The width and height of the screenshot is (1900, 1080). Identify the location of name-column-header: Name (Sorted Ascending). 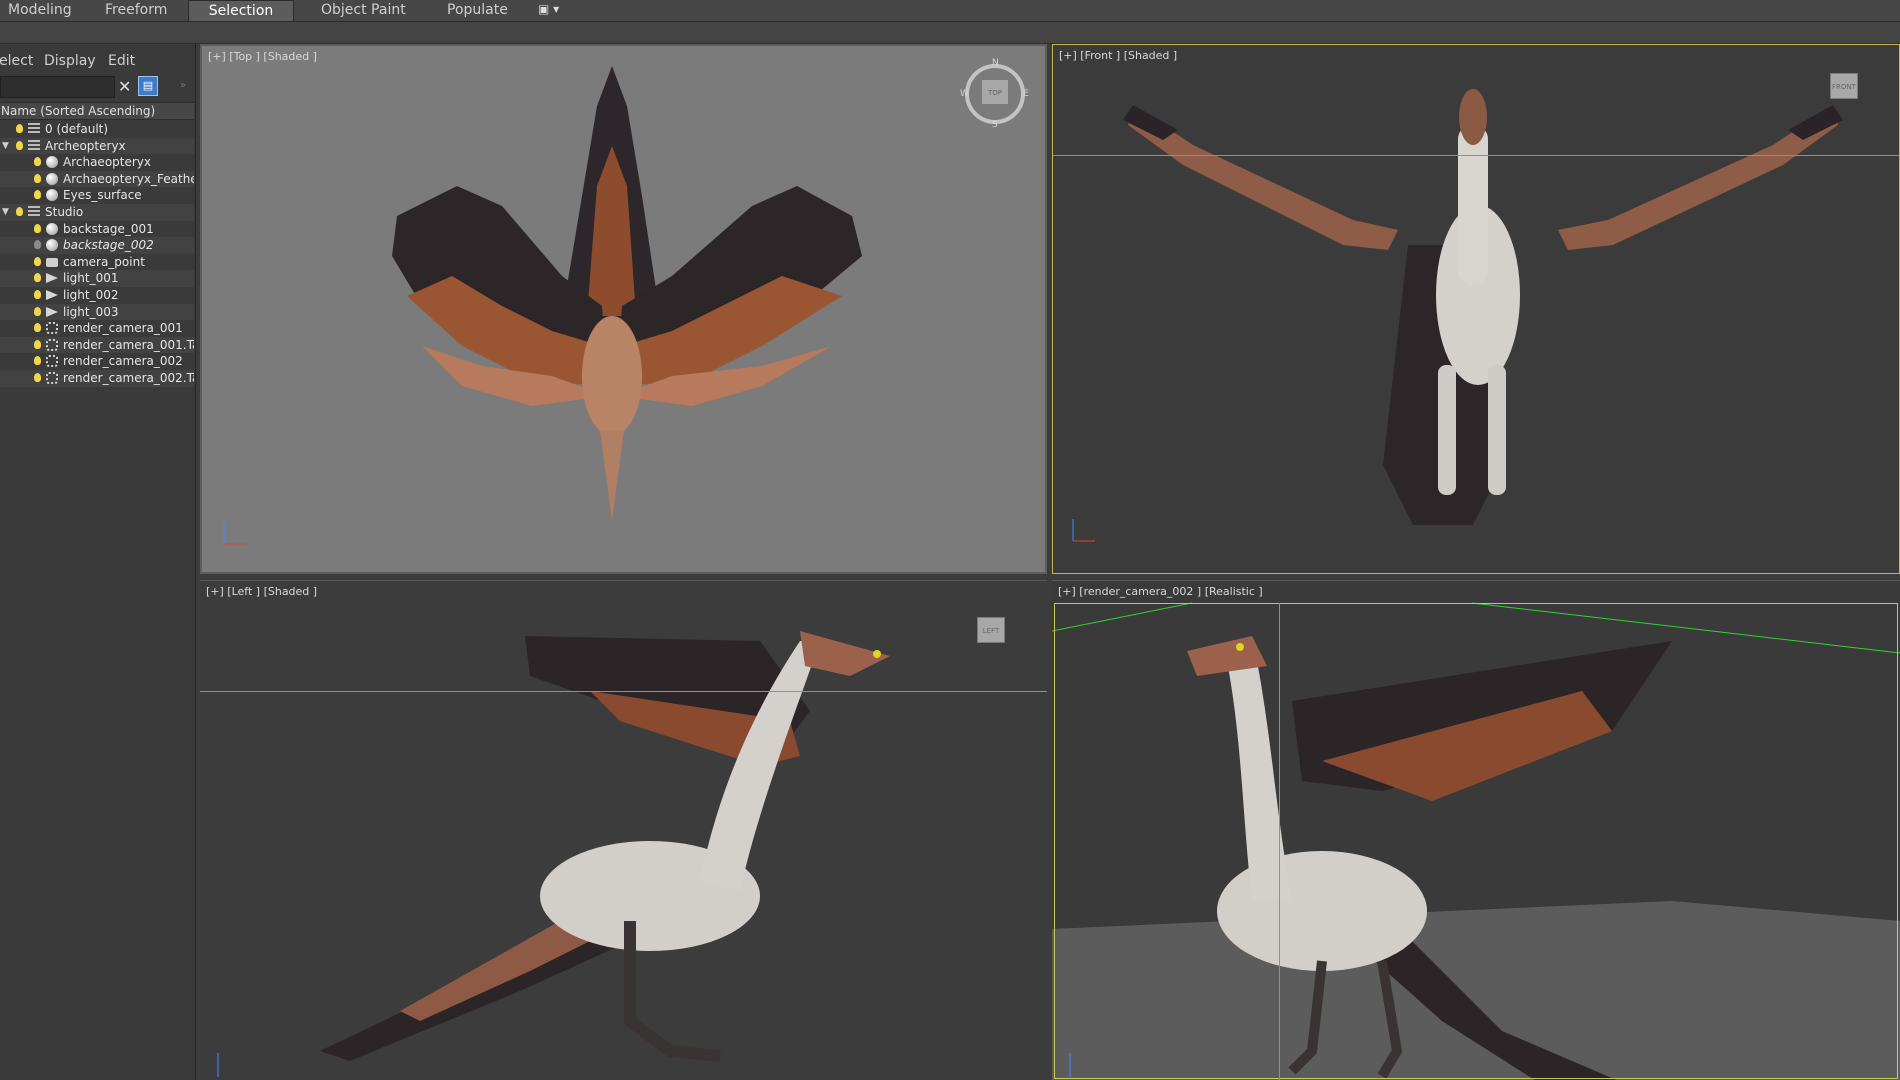
(97, 111).